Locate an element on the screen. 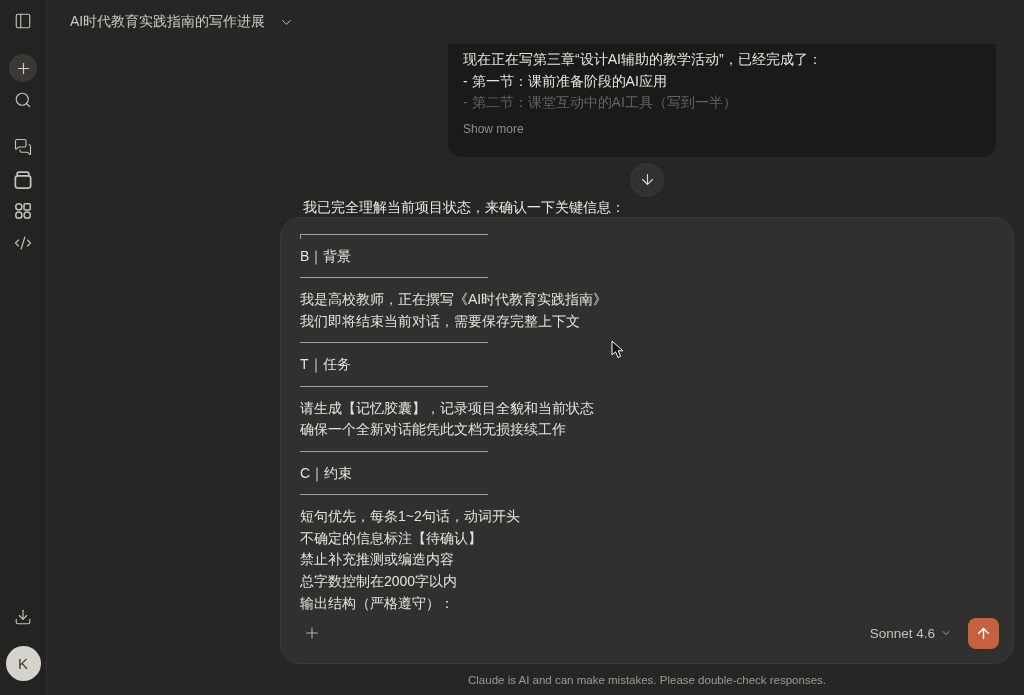  new-chat-button is located at coordinates (23, 68).